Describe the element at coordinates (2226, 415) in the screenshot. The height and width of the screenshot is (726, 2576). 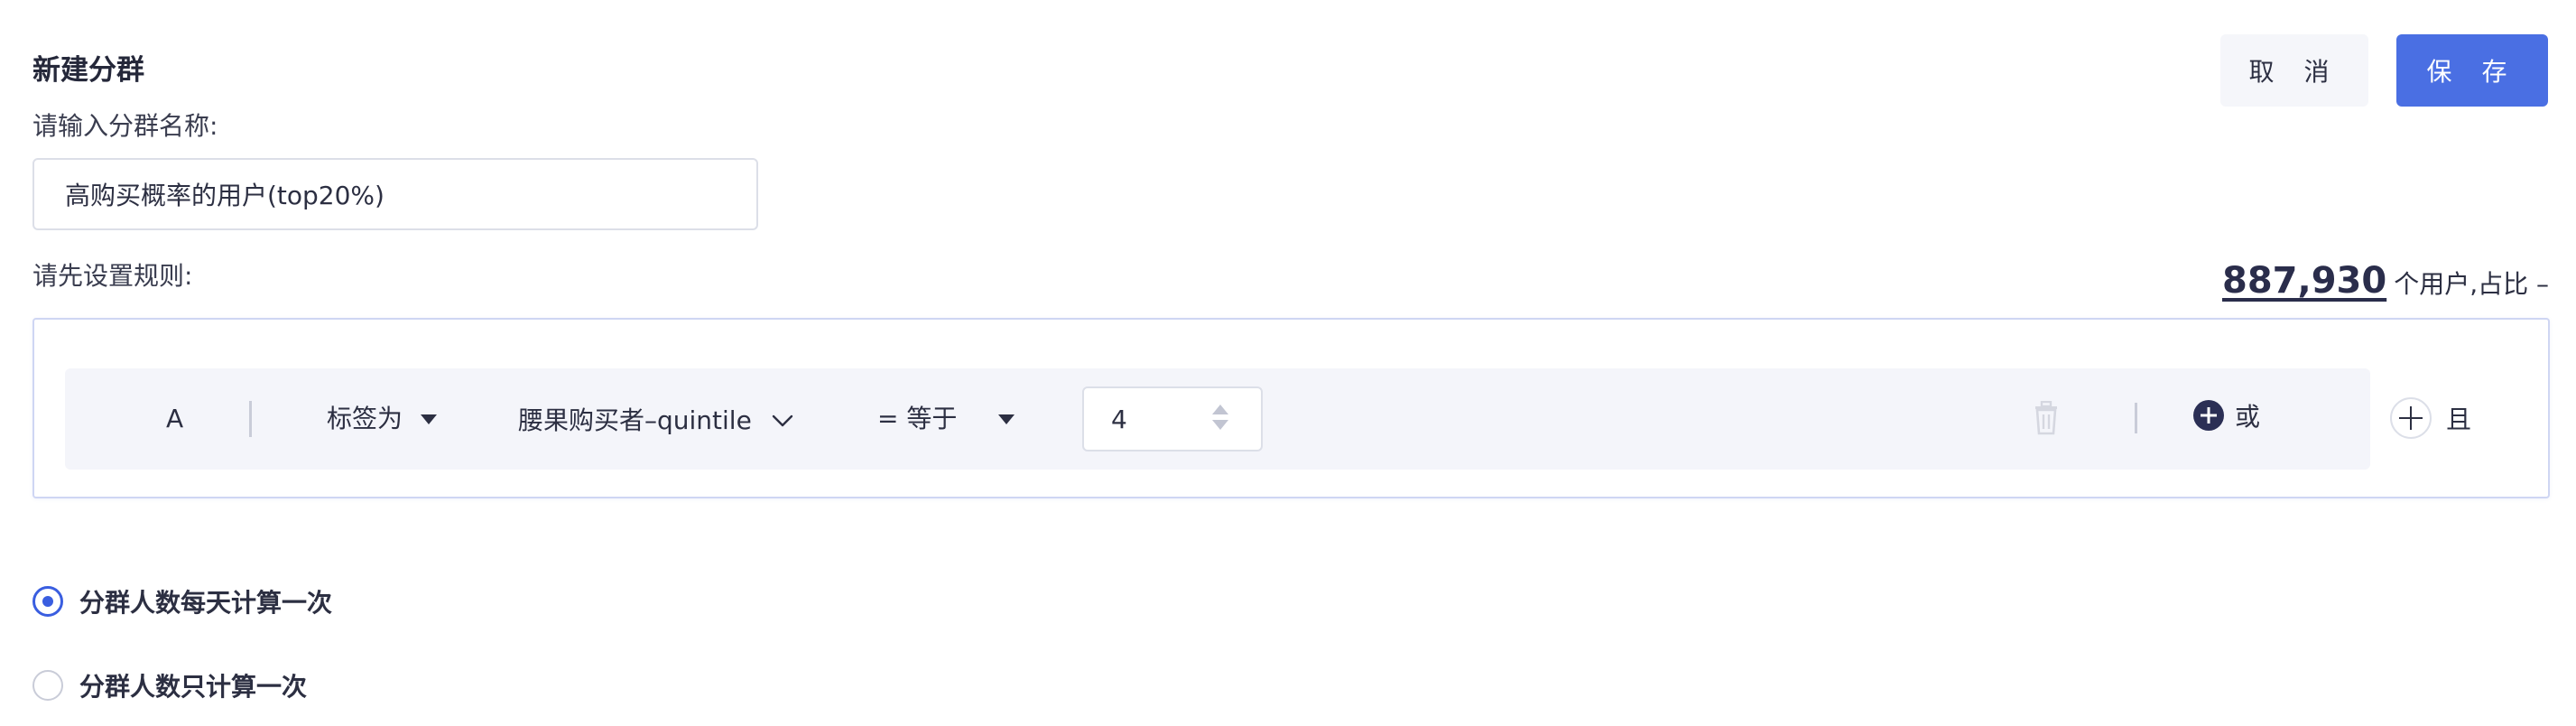
I see `add-or-button: 或` at that location.